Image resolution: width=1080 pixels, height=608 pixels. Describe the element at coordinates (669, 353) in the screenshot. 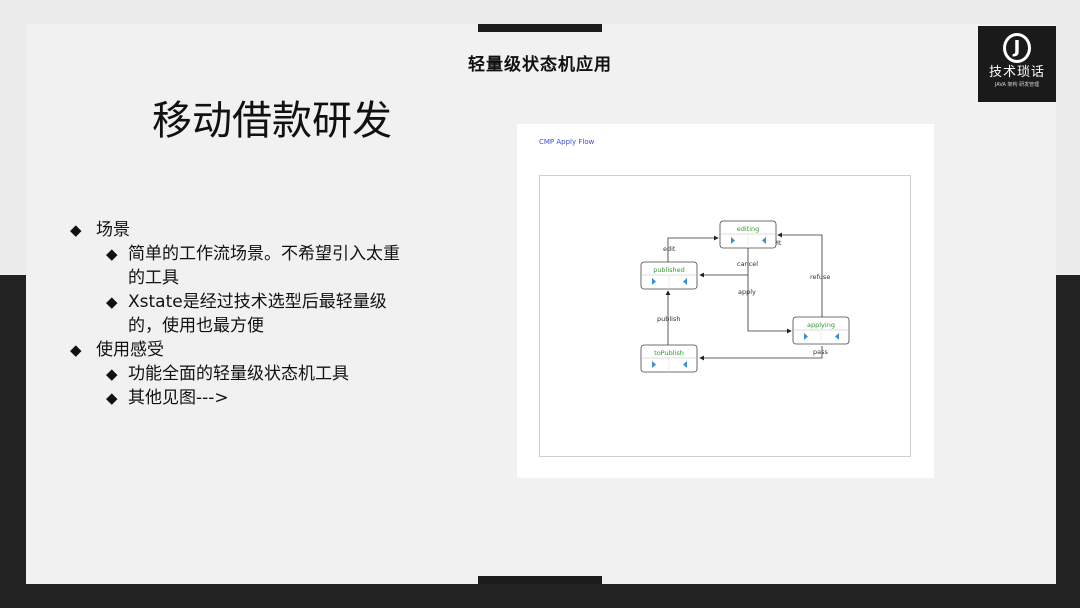

I see `state-label: toPublish` at that location.